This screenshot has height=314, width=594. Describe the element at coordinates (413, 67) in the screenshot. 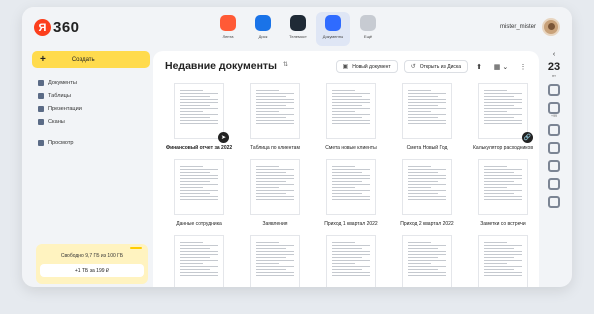

I see `open-disk-icon: ↺` at that location.